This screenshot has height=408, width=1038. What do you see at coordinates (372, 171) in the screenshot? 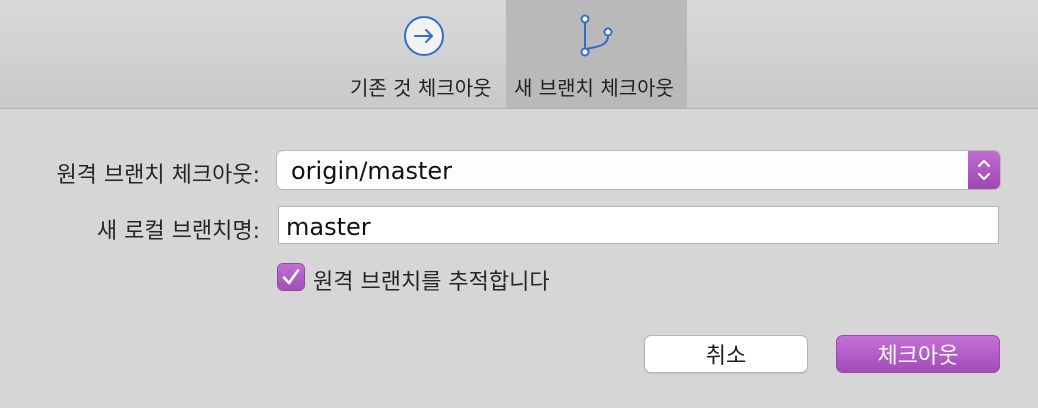
I see `remote-branch-value: origin/master` at bounding box center [372, 171].